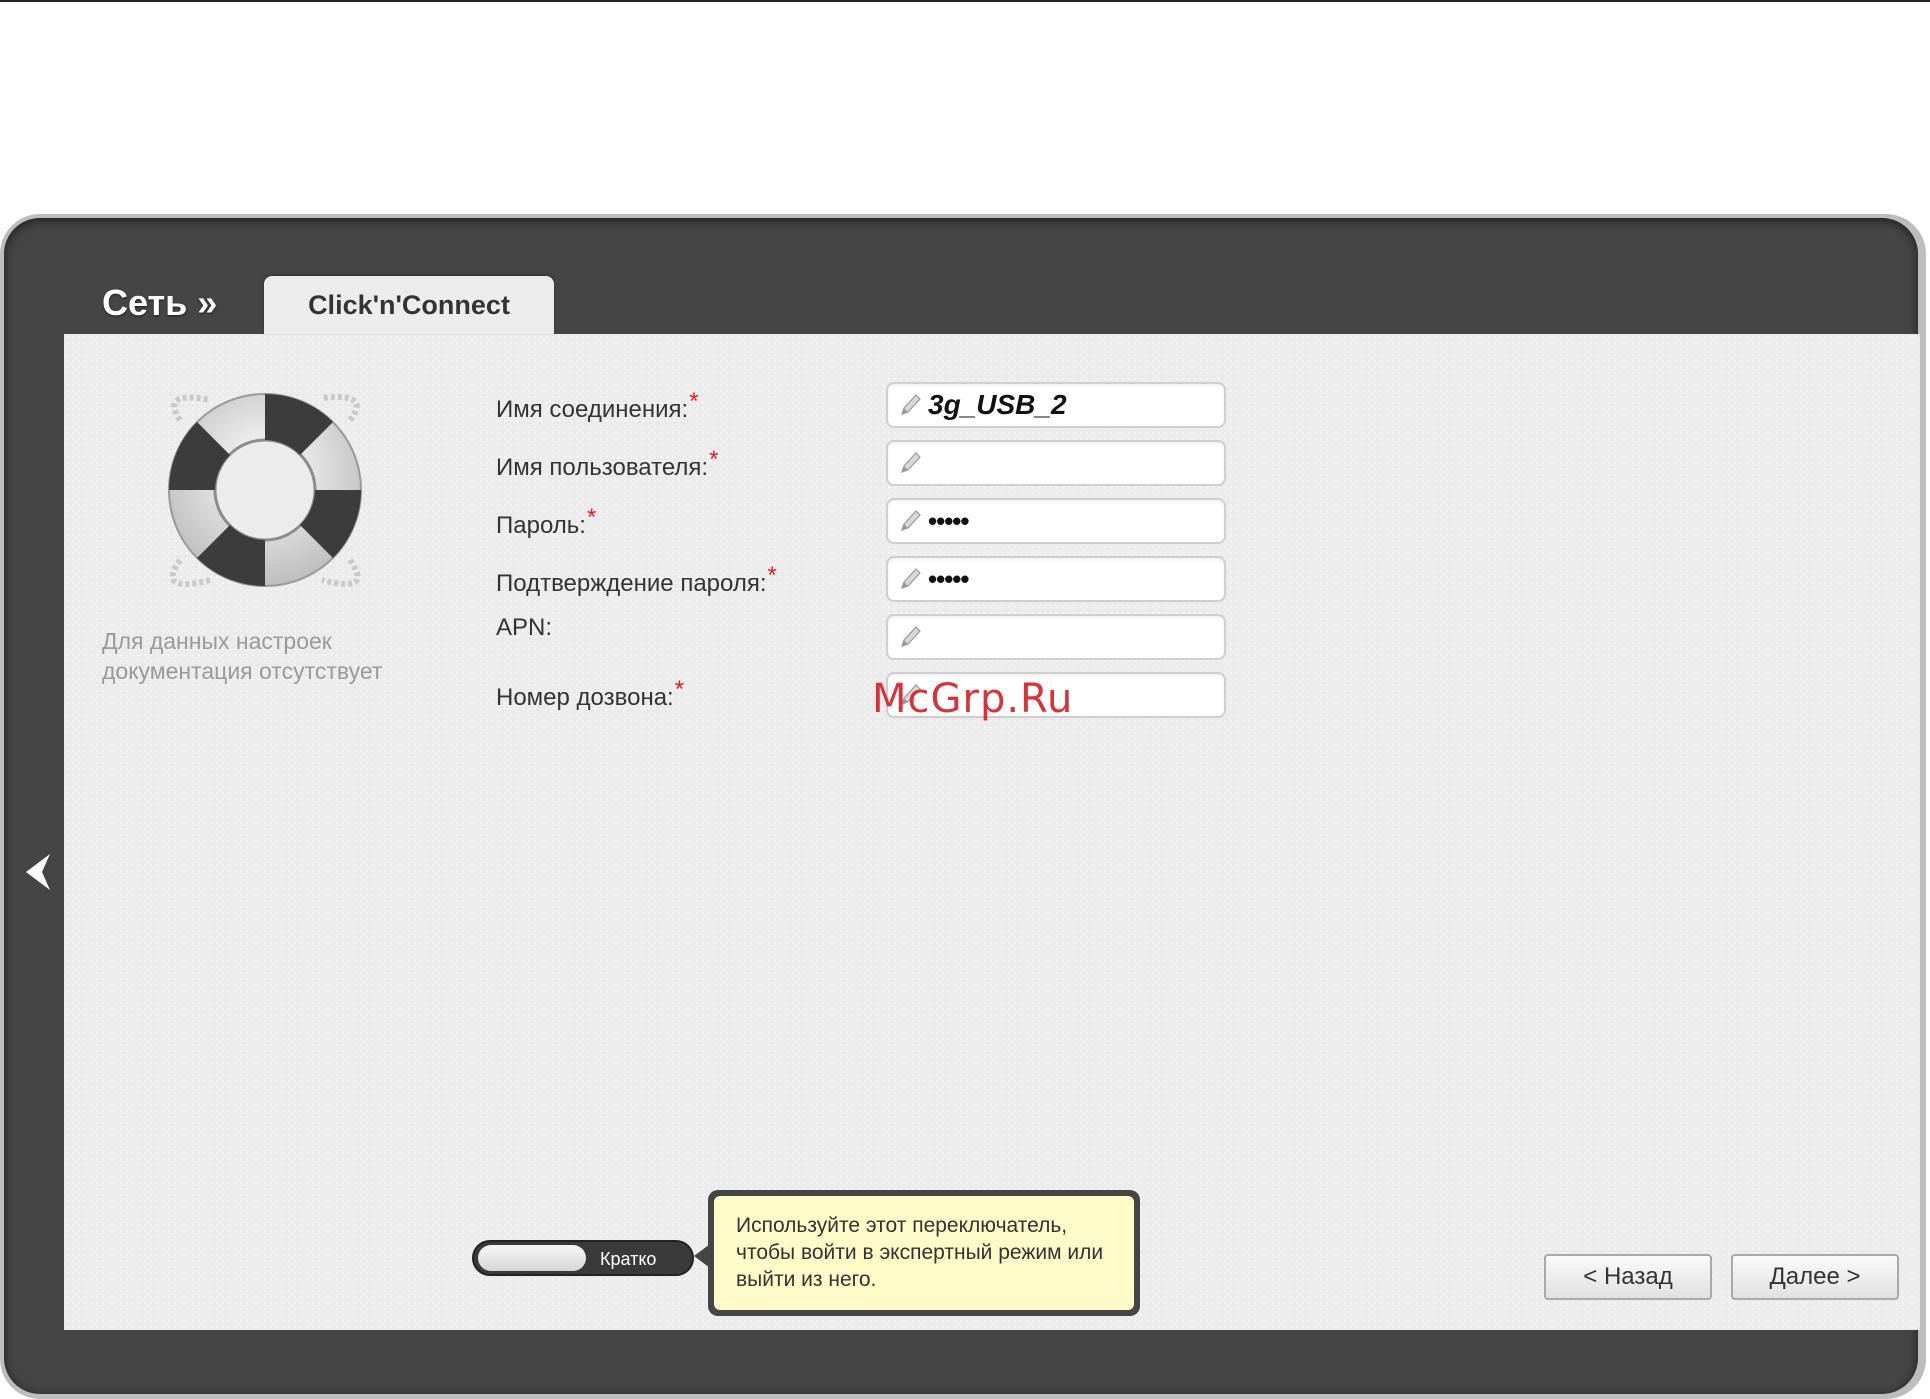 The width and height of the screenshot is (1930, 1399). Describe the element at coordinates (1628, 1277) in the screenshot. I see `back-button: < Назад` at that location.